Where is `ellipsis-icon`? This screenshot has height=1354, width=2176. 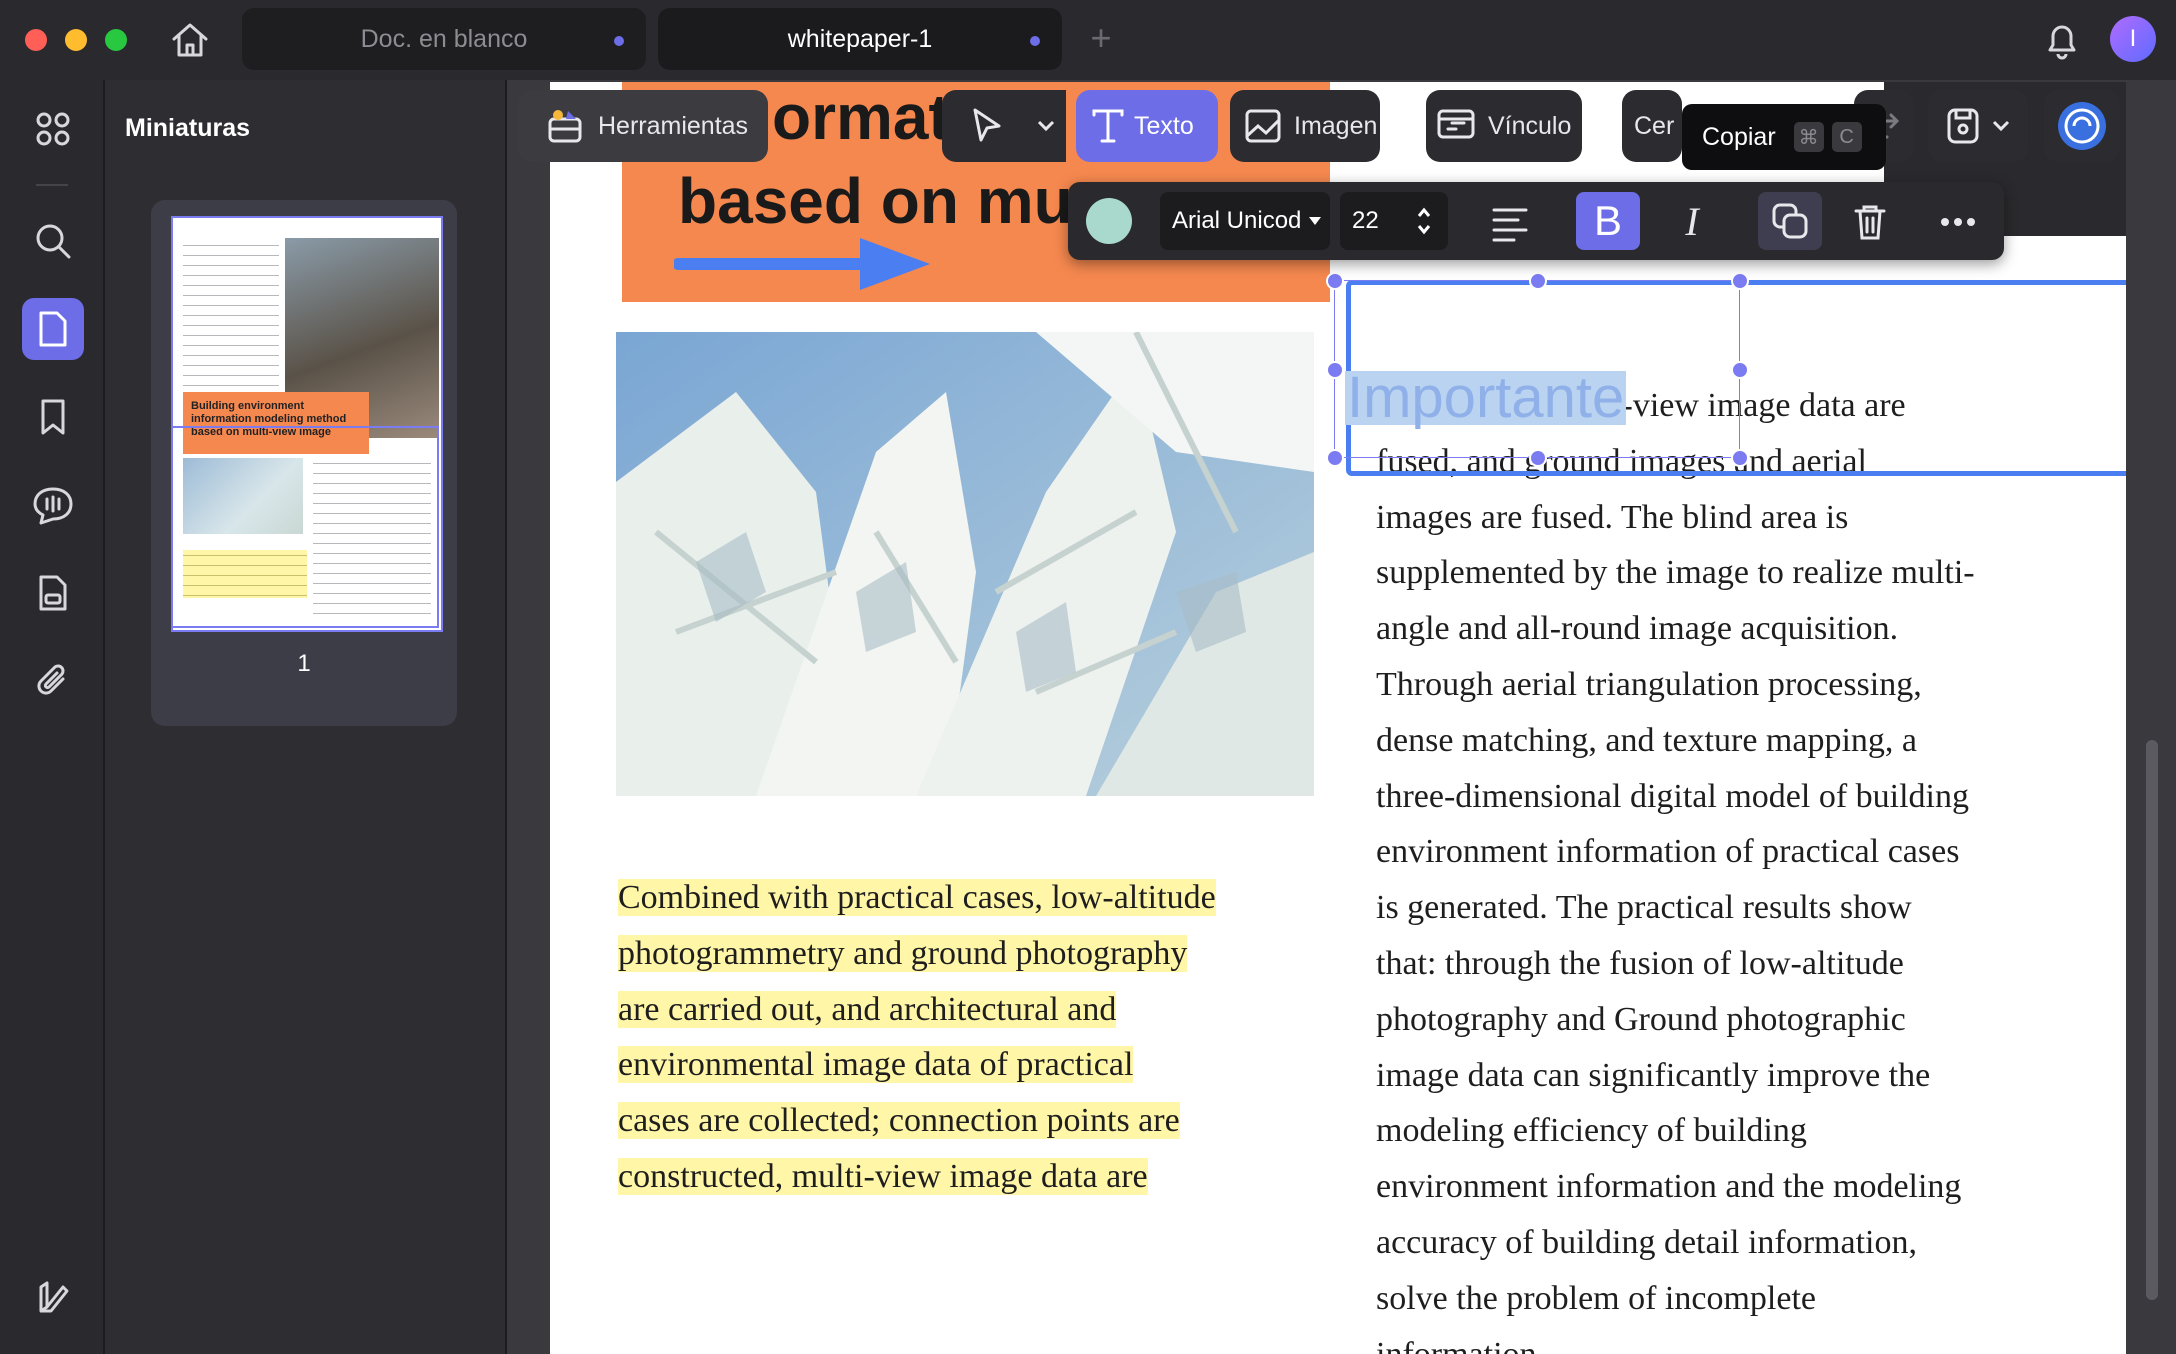
ellipsis-icon is located at coordinates (1958, 222).